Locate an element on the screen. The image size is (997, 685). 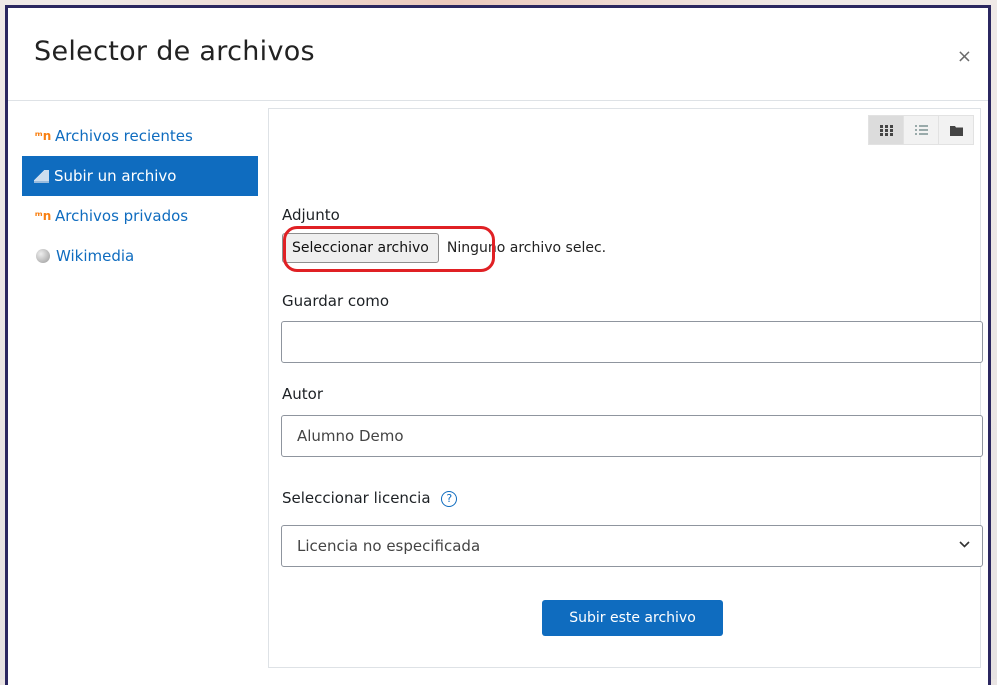
license-label-row: Seleccionar licencia ? is located at coordinates (370, 498).